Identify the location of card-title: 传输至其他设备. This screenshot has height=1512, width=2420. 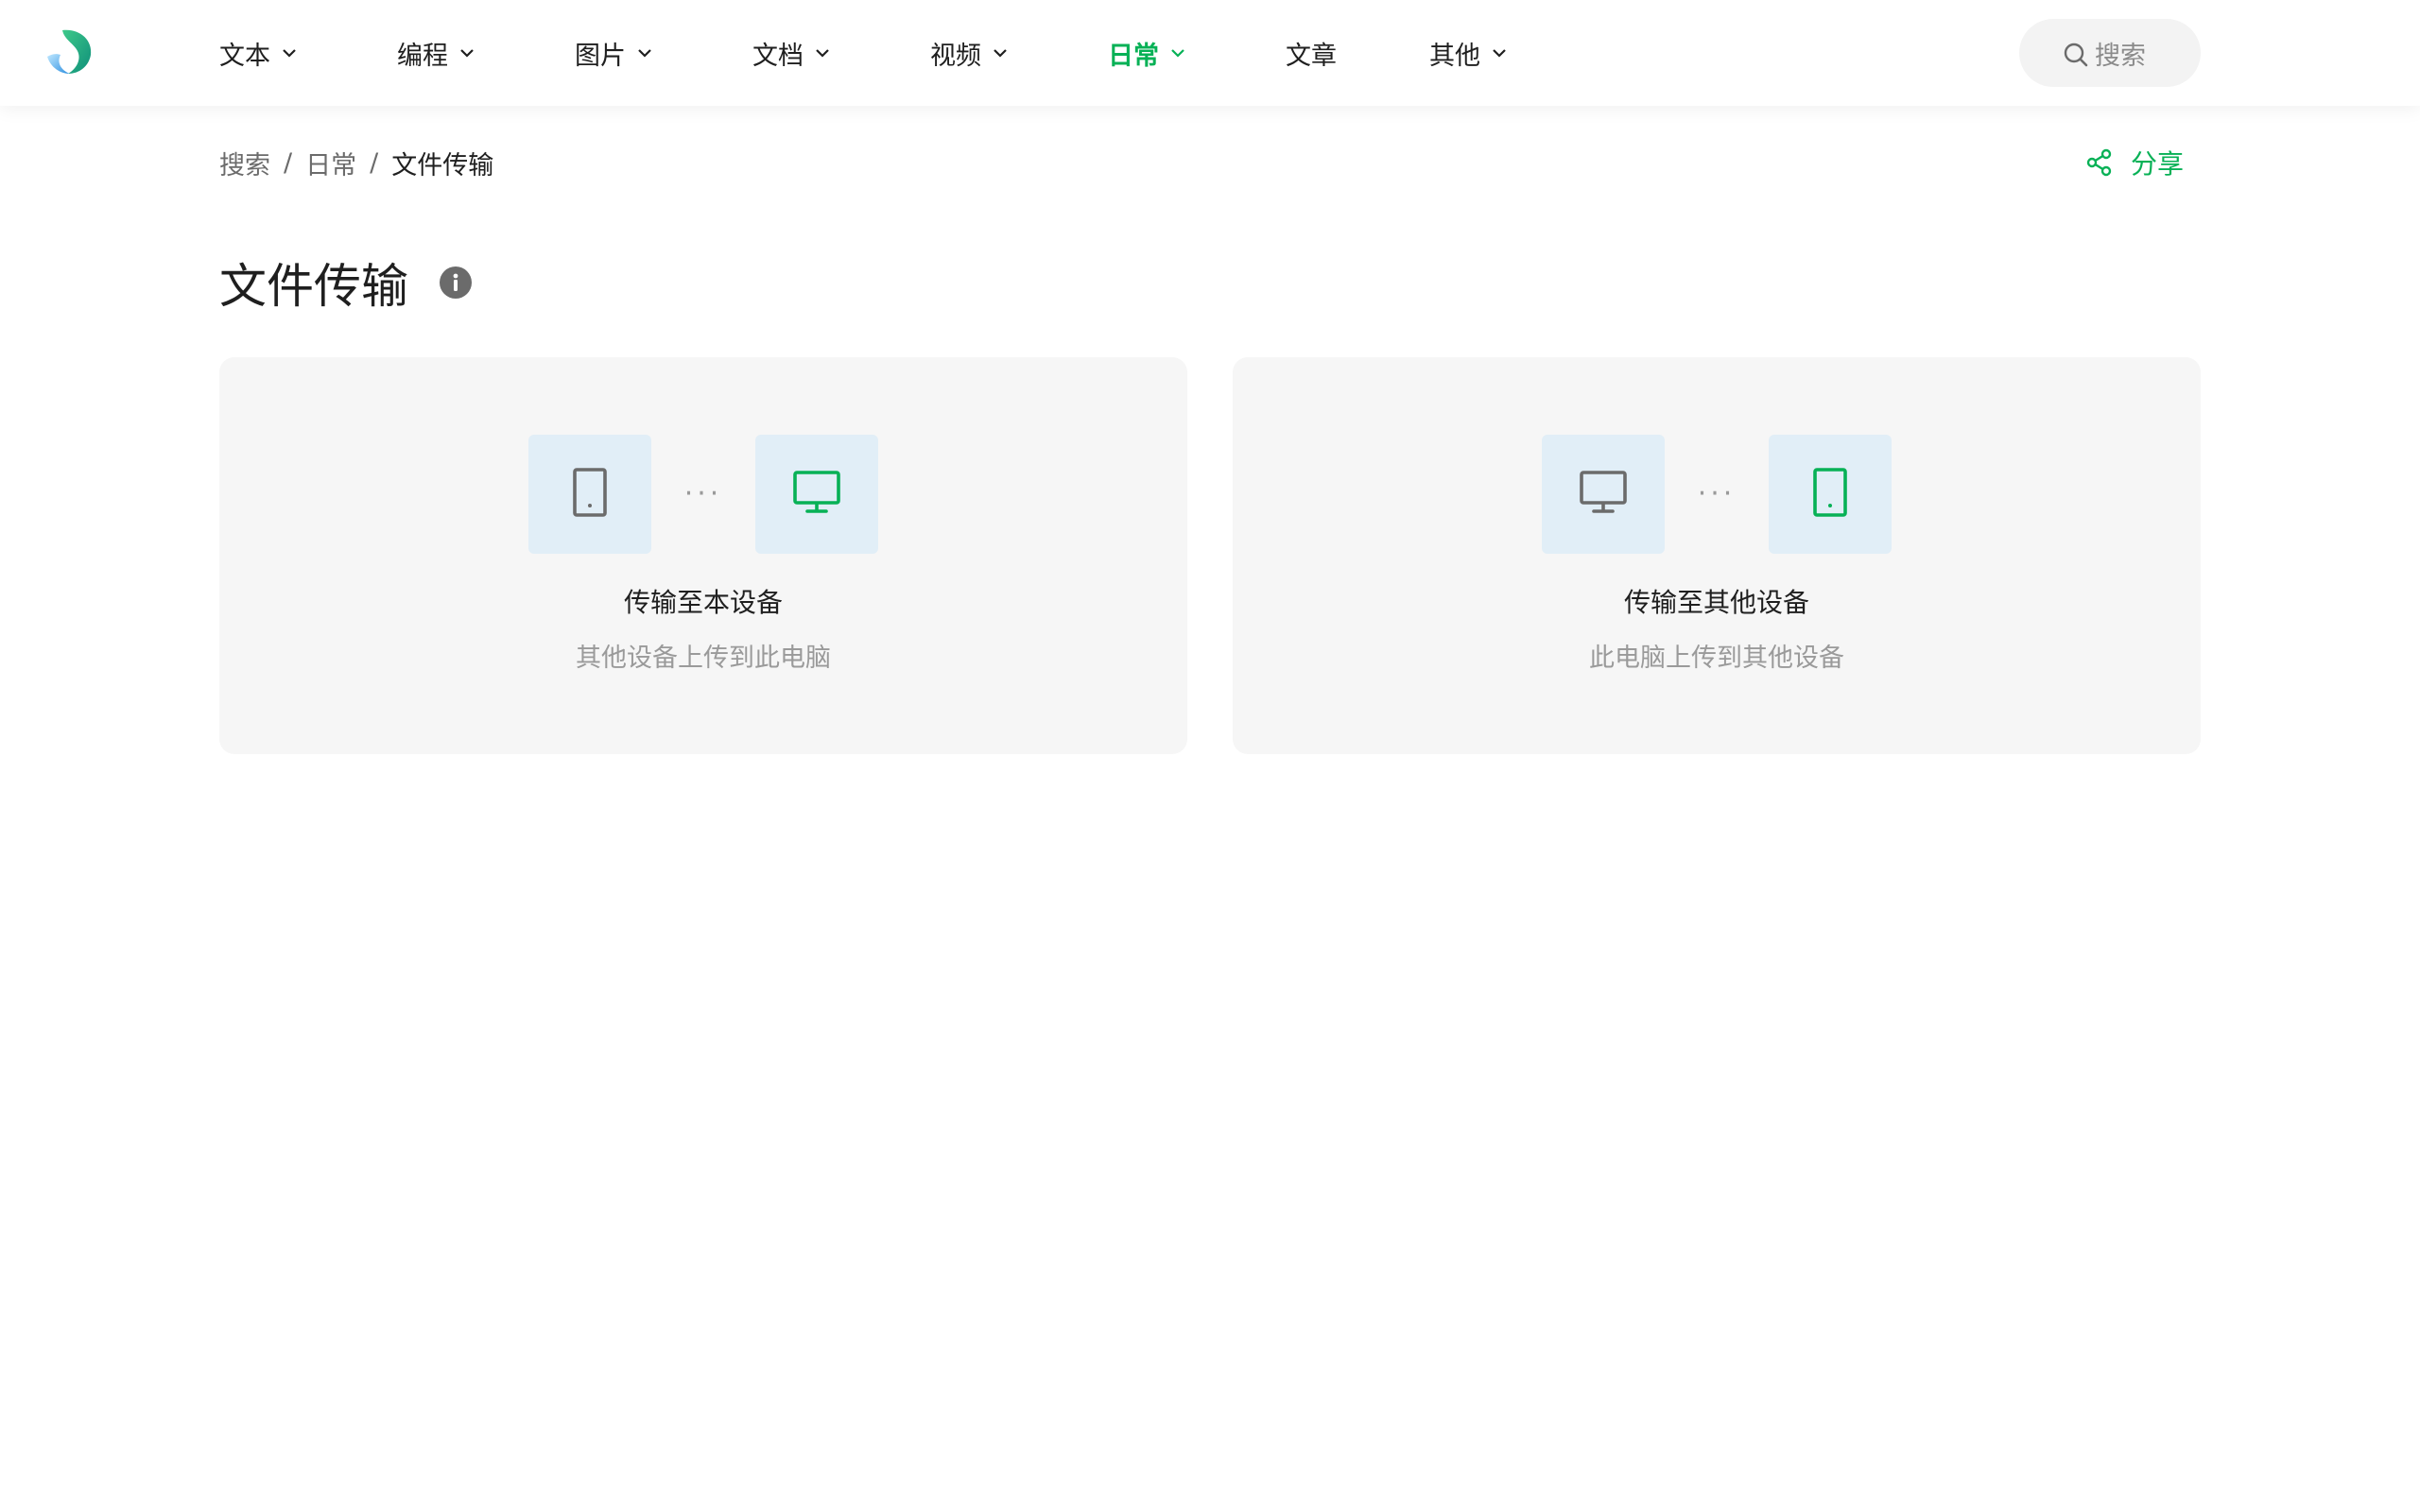
(1716, 602).